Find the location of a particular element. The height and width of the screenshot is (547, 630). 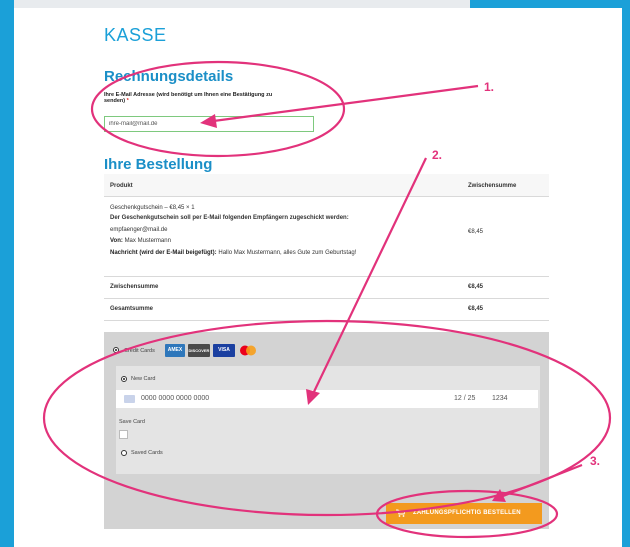

saved-cards-label: Saved Cards is located at coordinates (147, 453).